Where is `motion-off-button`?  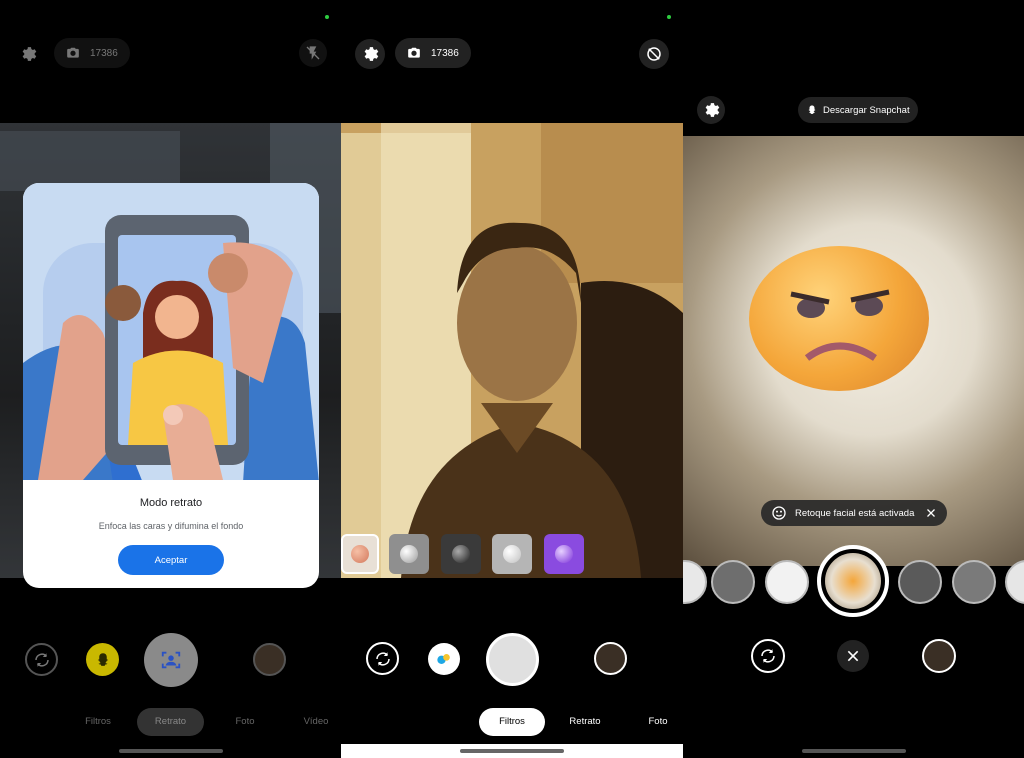 motion-off-button is located at coordinates (654, 54).